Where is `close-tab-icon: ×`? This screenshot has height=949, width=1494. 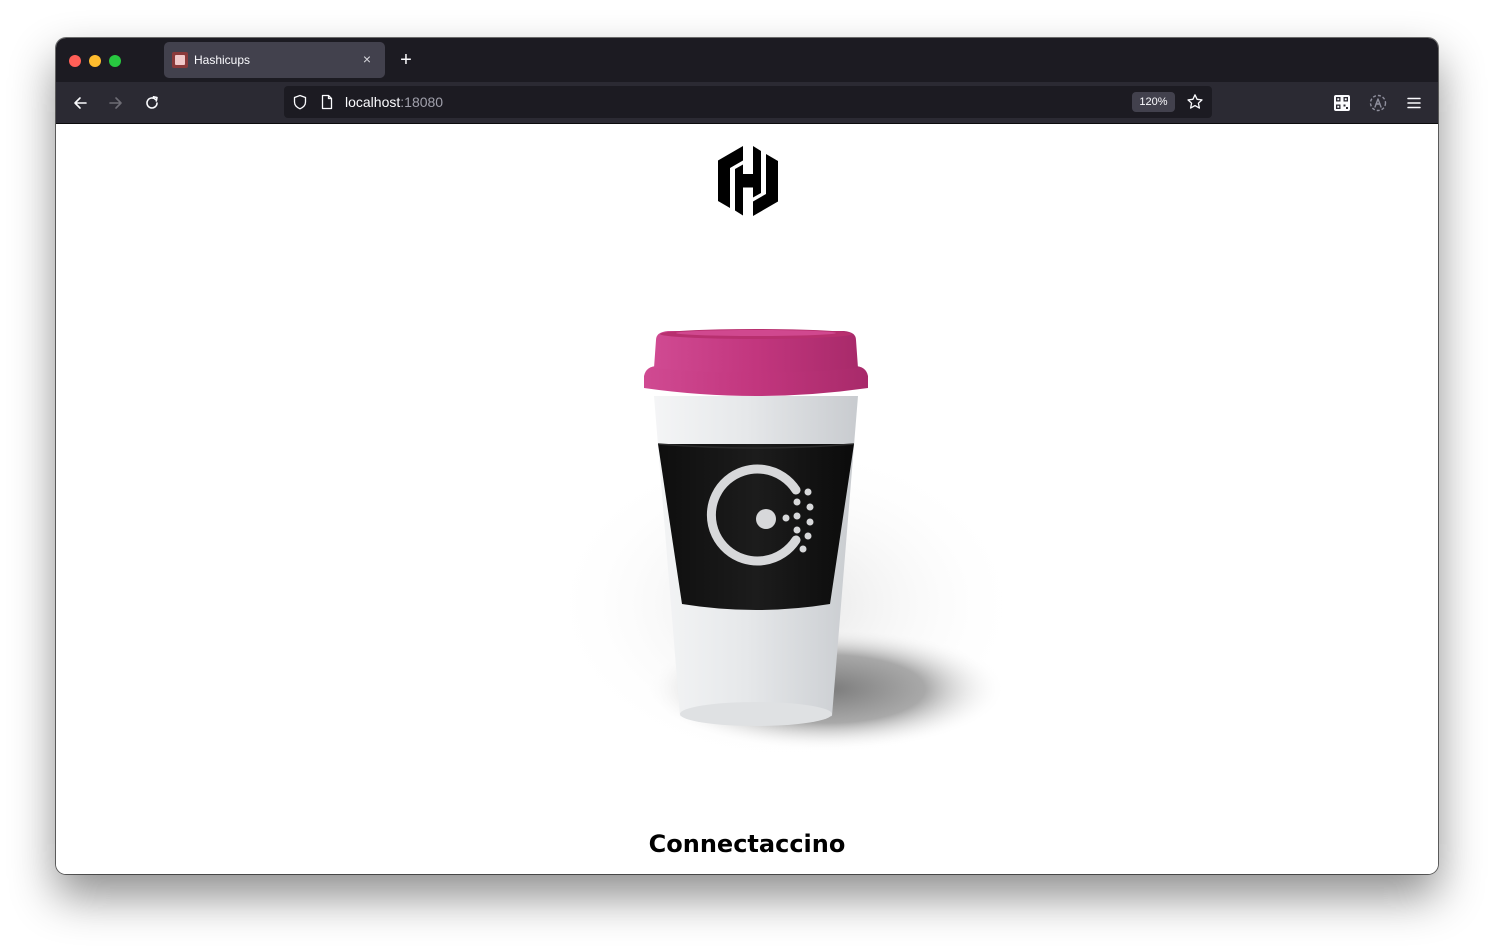
close-tab-icon: × is located at coordinates (367, 59).